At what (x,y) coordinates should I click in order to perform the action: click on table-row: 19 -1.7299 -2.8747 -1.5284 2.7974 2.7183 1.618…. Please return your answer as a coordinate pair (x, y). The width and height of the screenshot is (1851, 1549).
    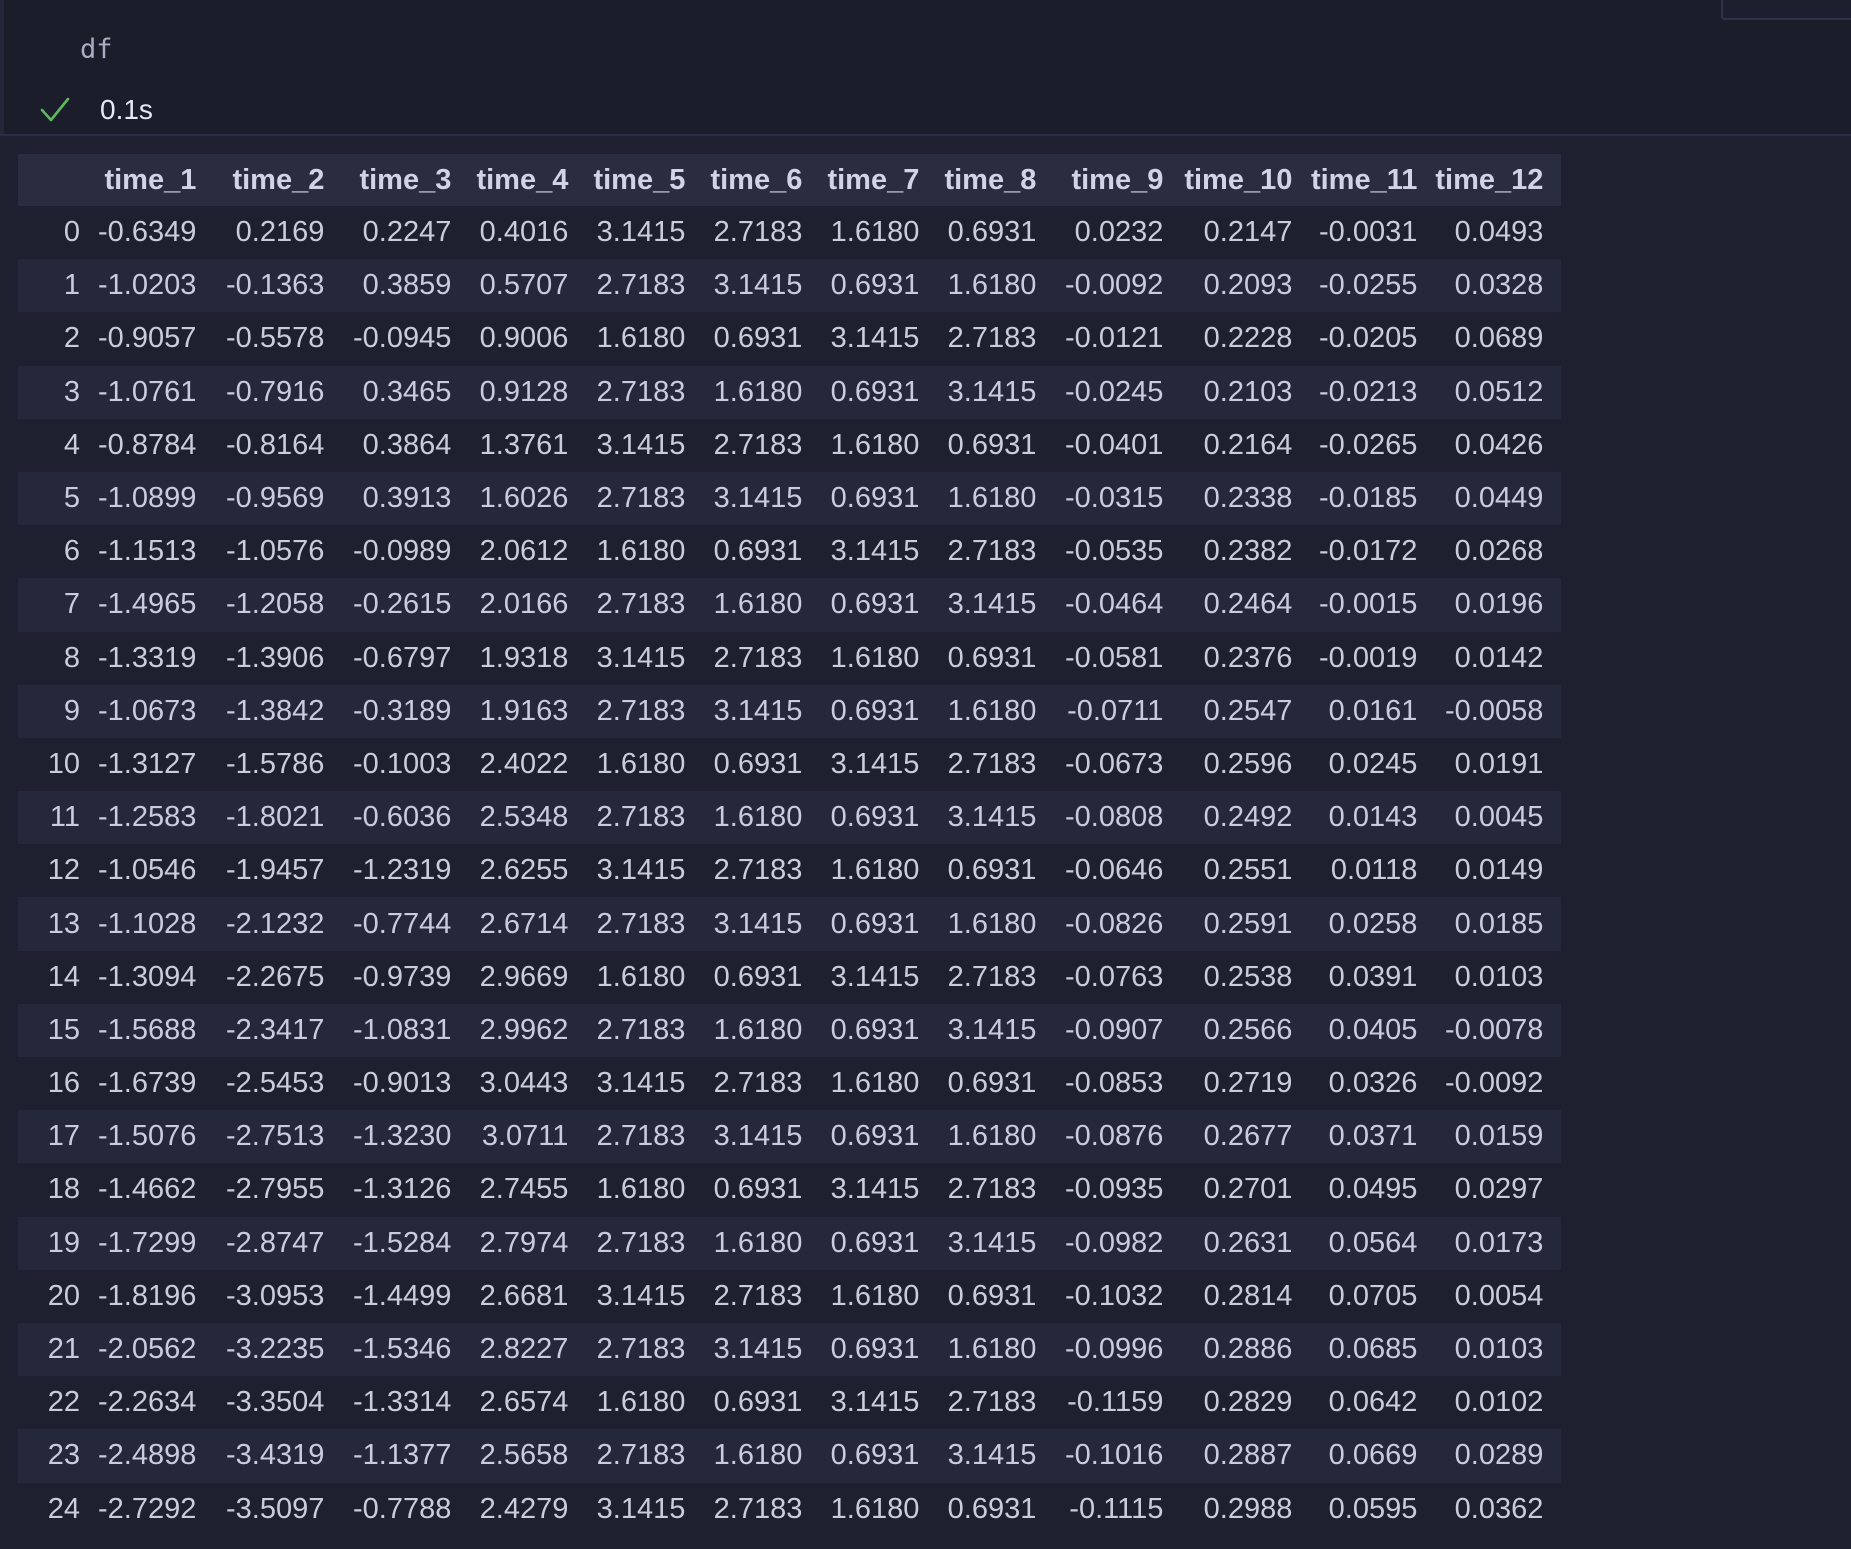
    Looking at the image, I should click on (790, 1243).